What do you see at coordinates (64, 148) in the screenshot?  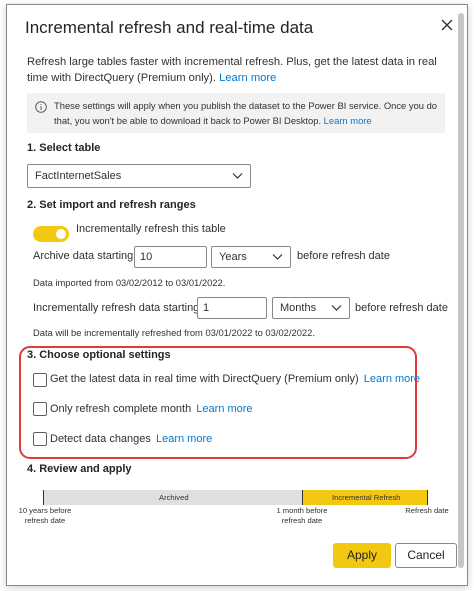 I see `select-table-heading: 1. Select table` at bounding box center [64, 148].